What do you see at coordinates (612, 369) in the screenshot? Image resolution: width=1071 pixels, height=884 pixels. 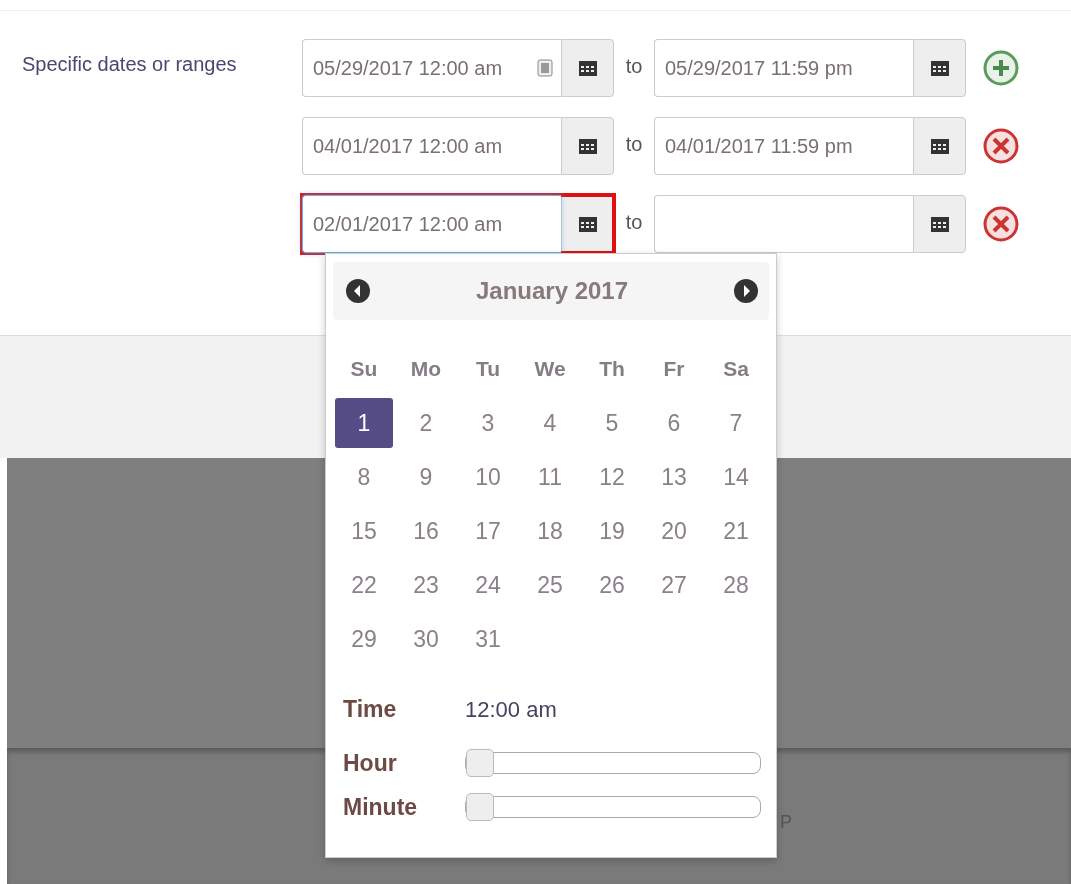 I see `weekday-label: Th` at bounding box center [612, 369].